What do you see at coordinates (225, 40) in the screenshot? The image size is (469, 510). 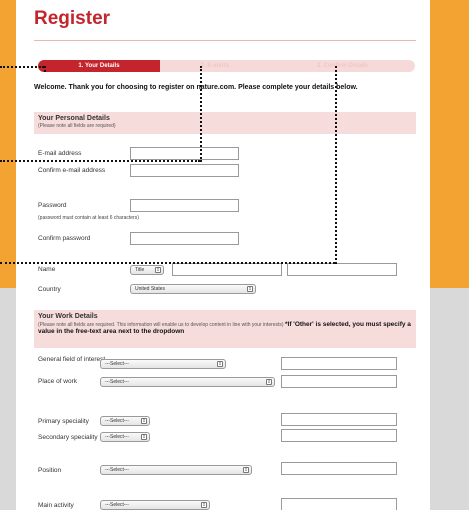 I see `title-divider` at bounding box center [225, 40].